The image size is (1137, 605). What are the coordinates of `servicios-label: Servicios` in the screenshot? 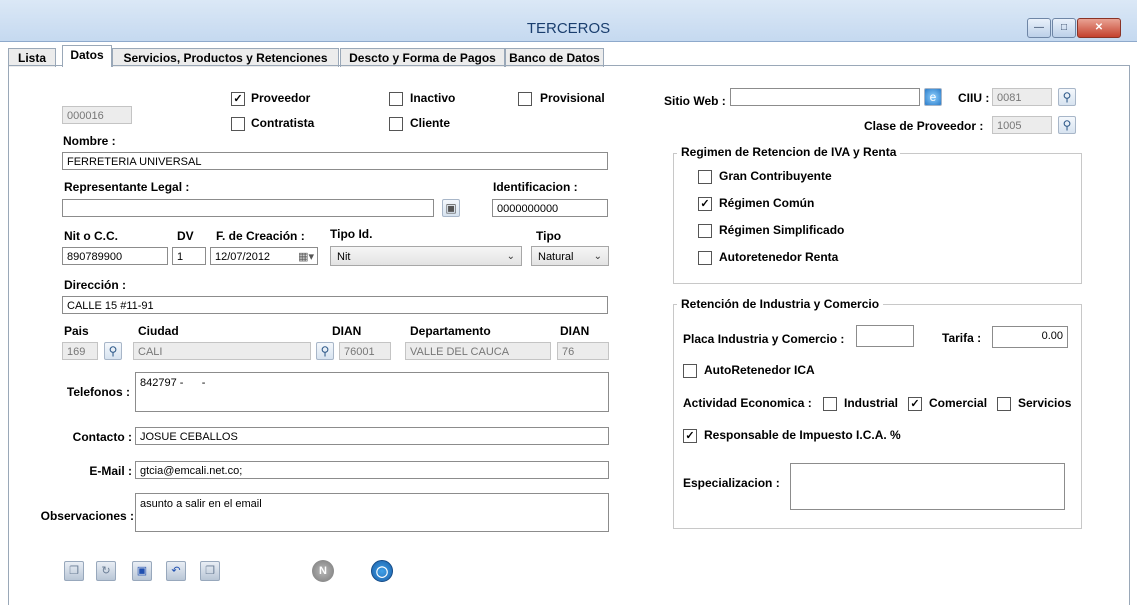 It's located at (1045, 403).